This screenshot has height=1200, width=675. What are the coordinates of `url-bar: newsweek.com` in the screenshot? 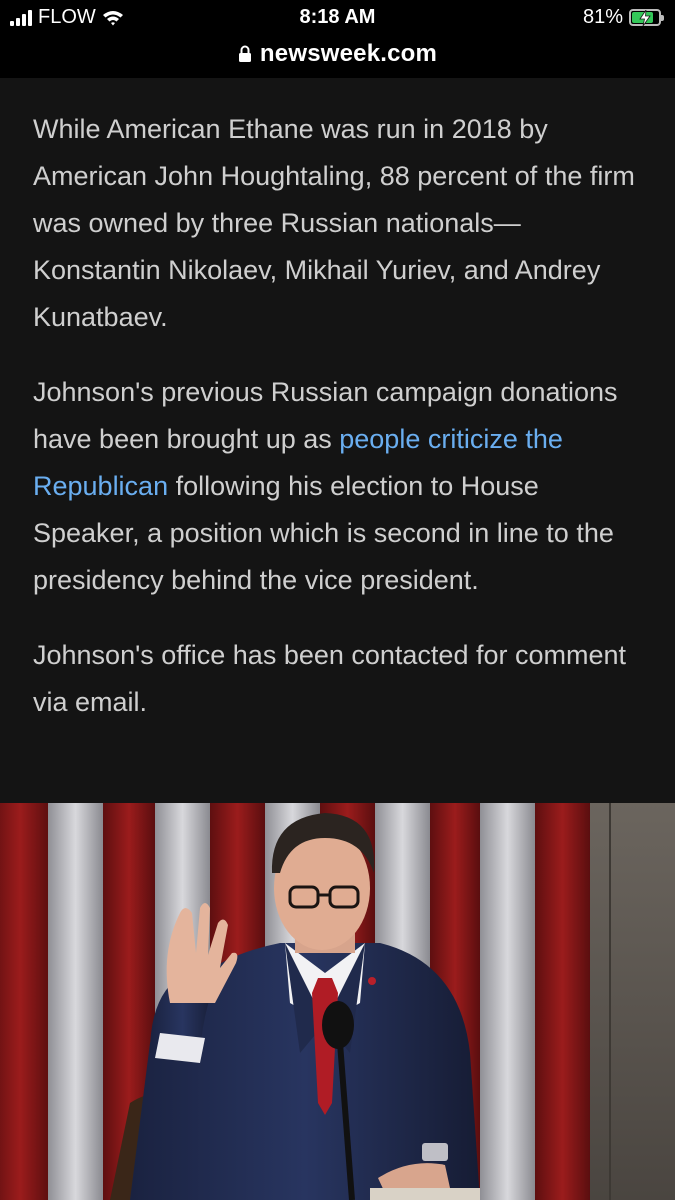 It's located at (337, 54).